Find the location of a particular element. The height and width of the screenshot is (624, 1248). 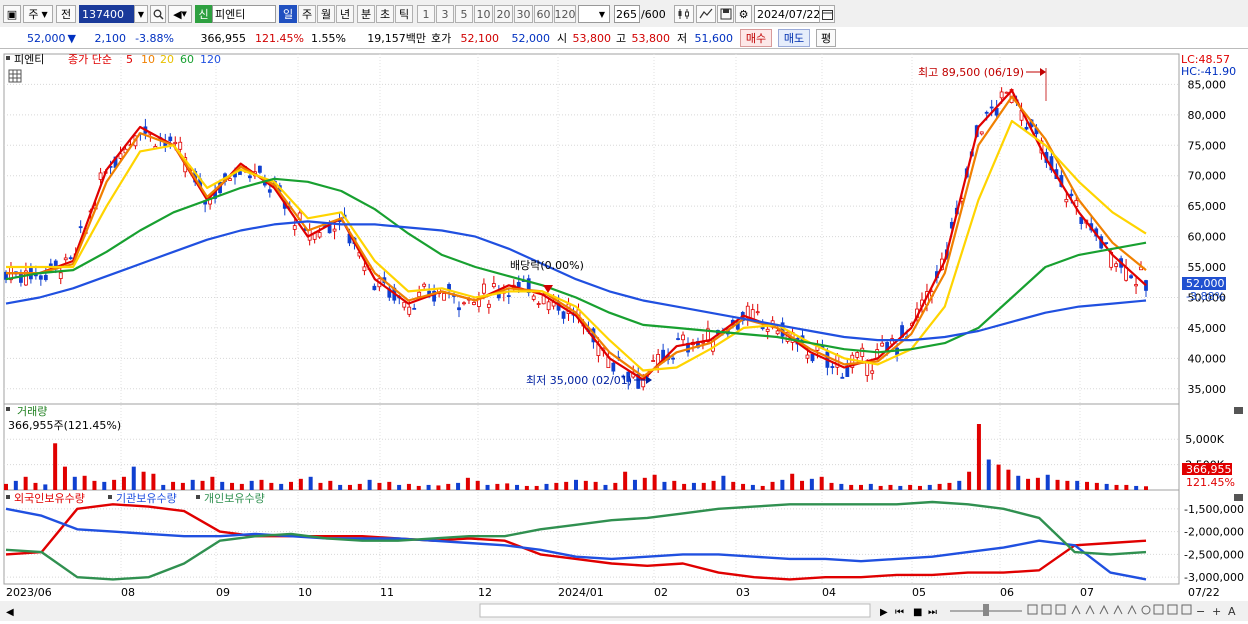

interval-5-button: 5 is located at coordinates (464, 14).